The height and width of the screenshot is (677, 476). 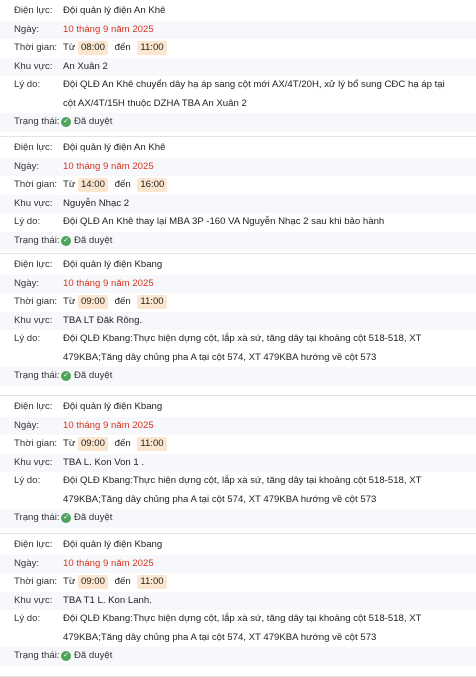 I want to click on area-row: Khu vực: TBA L. Kon Von 1 ., so click(x=238, y=462).